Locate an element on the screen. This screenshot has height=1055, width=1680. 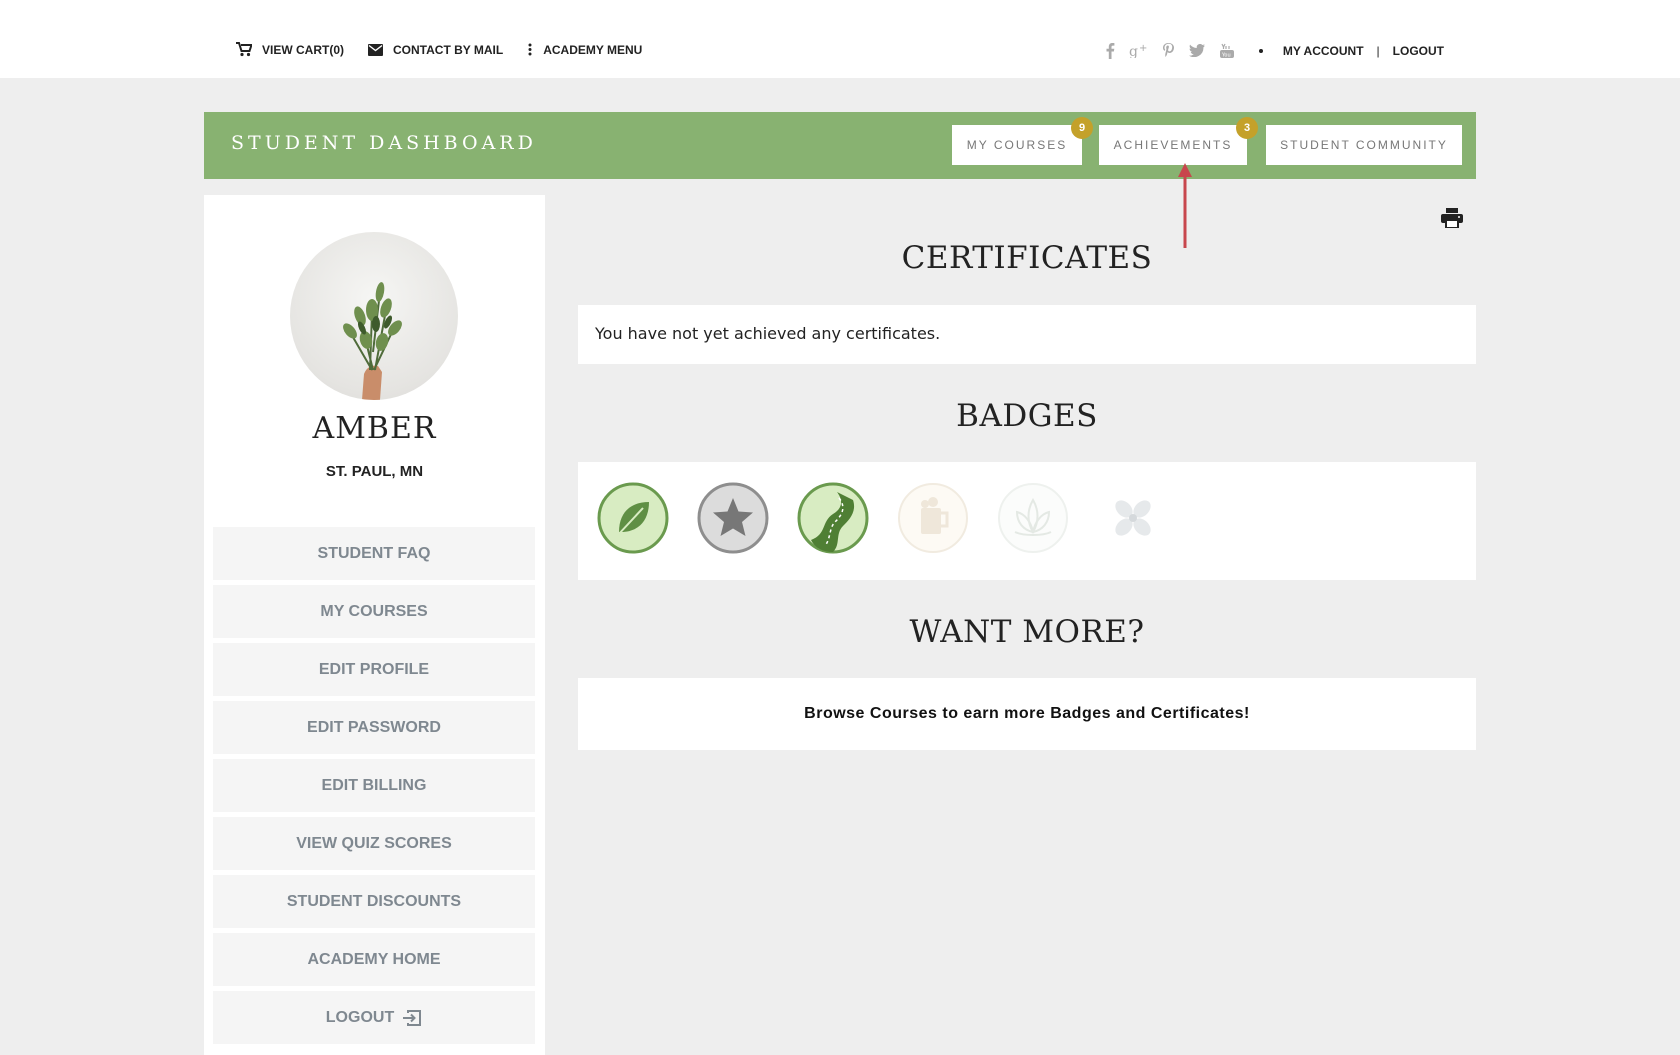
facebook-icon is located at coordinates (1110, 50).